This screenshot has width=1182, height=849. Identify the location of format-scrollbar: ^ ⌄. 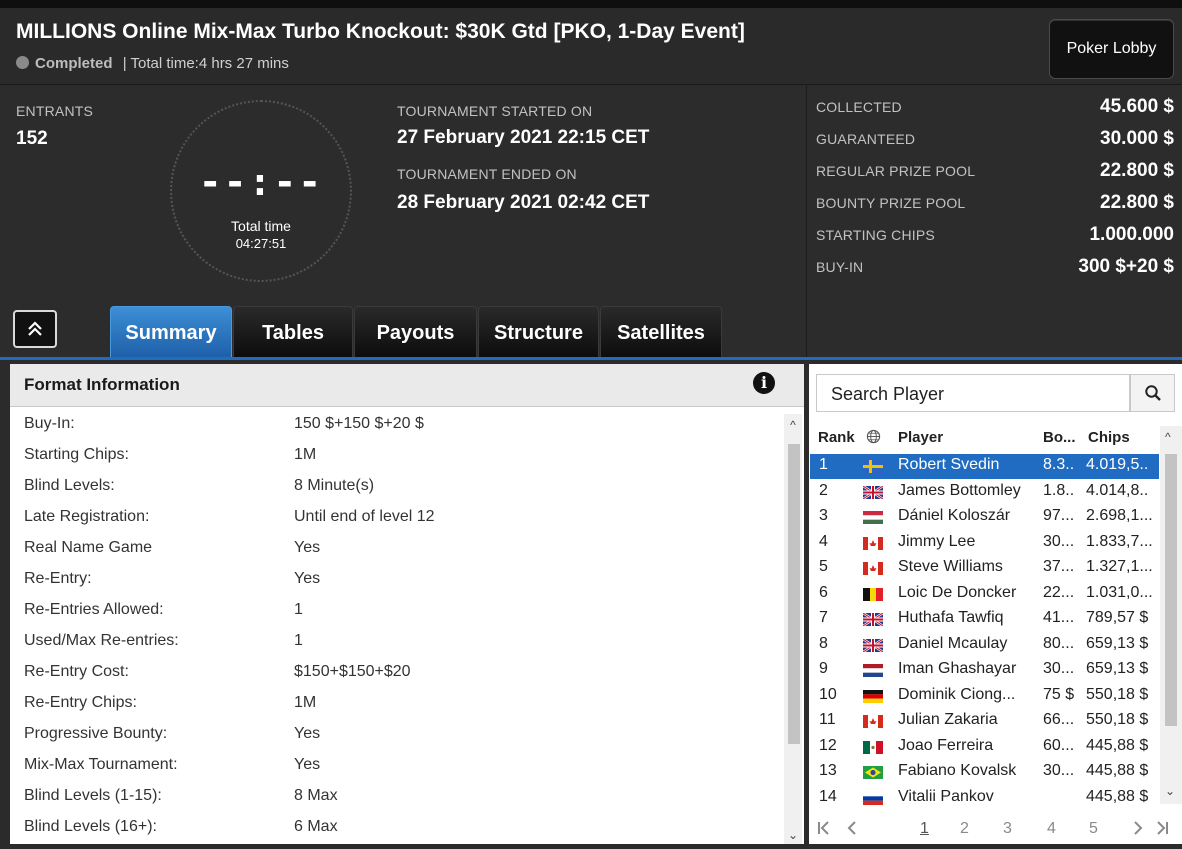
(793, 629).